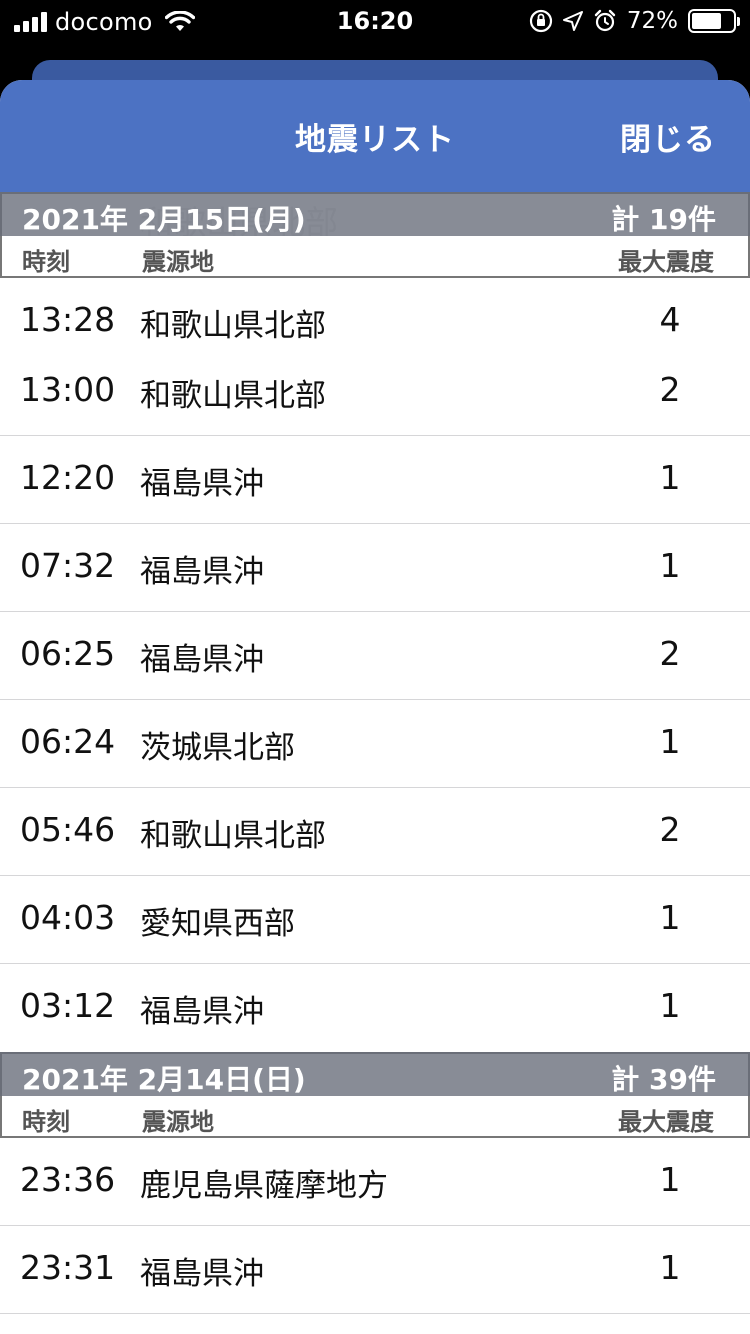  Describe the element at coordinates (706, 21) in the screenshot. I see `battery-fill` at that location.